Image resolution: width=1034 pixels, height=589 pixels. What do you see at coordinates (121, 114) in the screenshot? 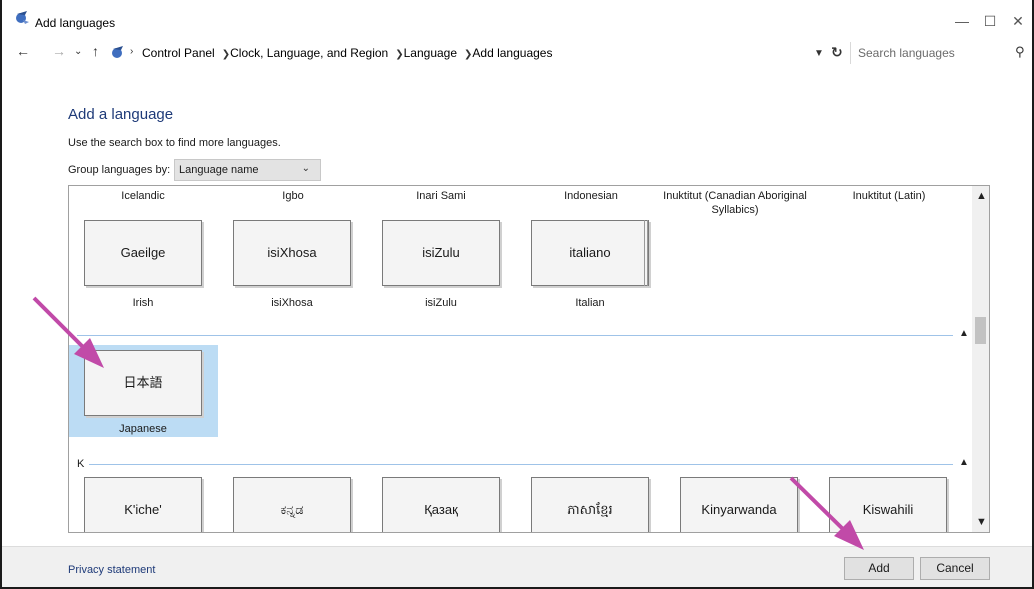
I see `page-title: Add a language` at bounding box center [121, 114].